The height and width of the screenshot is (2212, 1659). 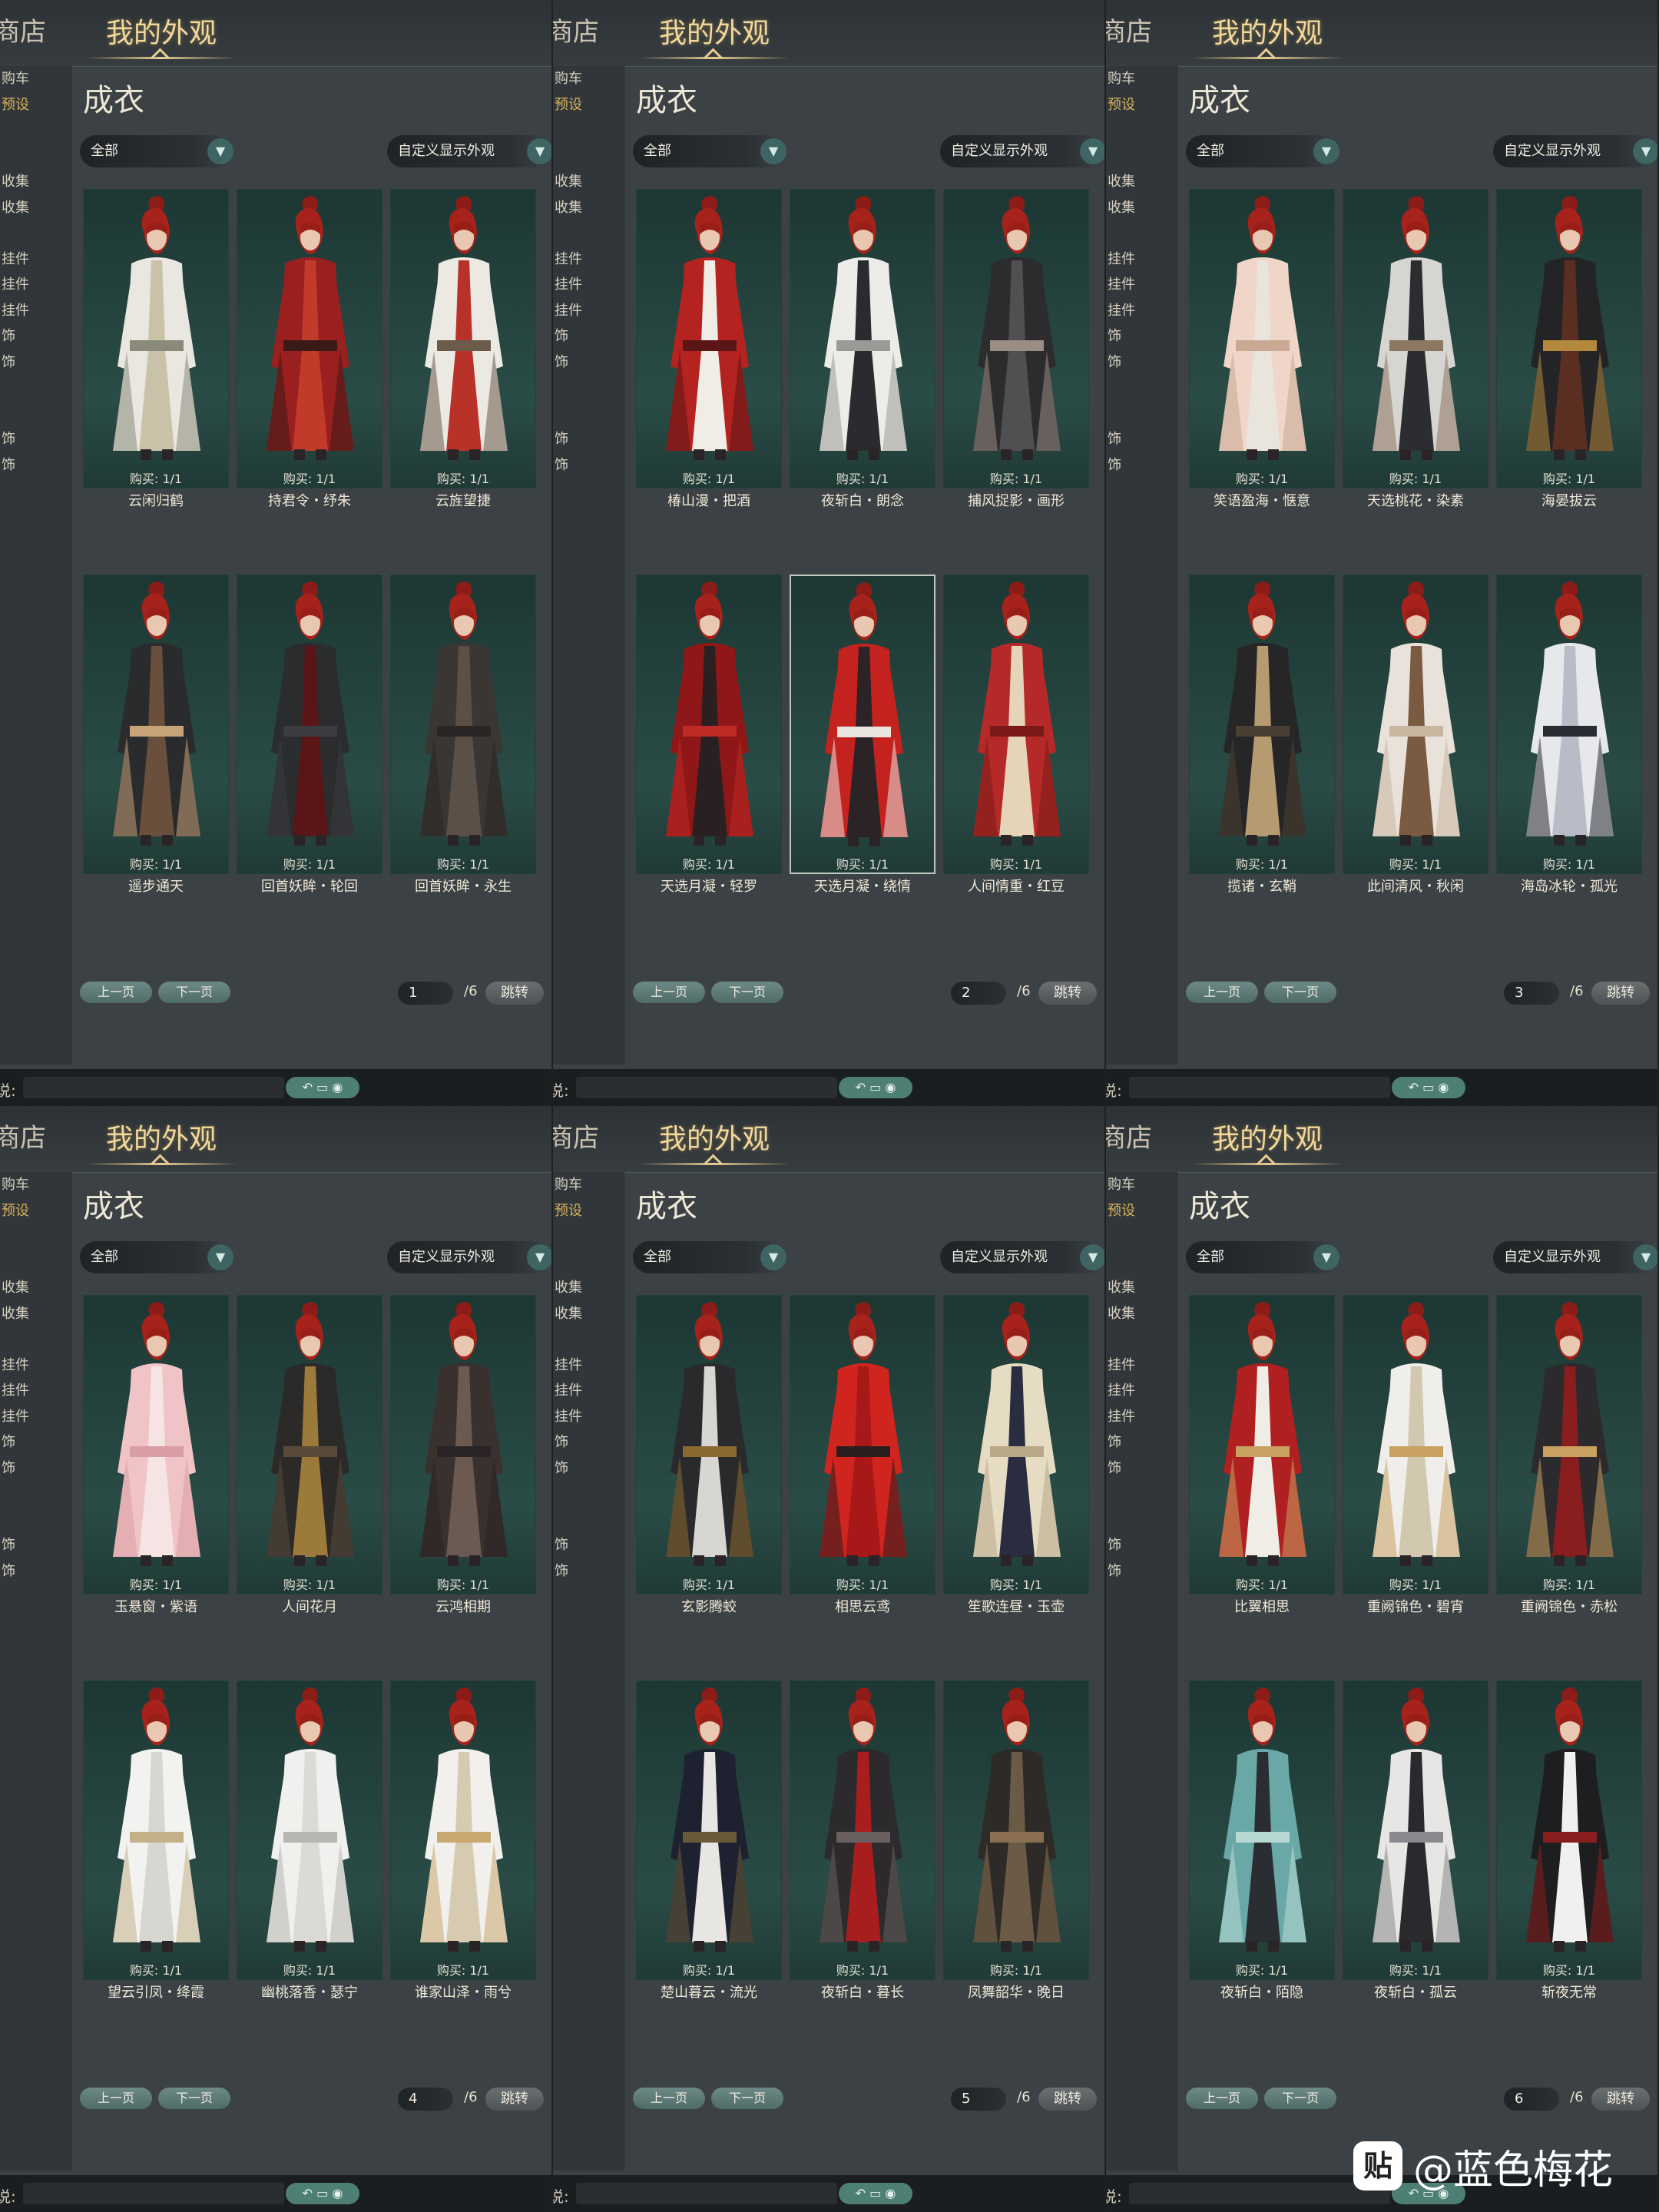 I want to click on costume-card: 购买: 1/1 天选月凝・轻罗, so click(x=709, y=748).